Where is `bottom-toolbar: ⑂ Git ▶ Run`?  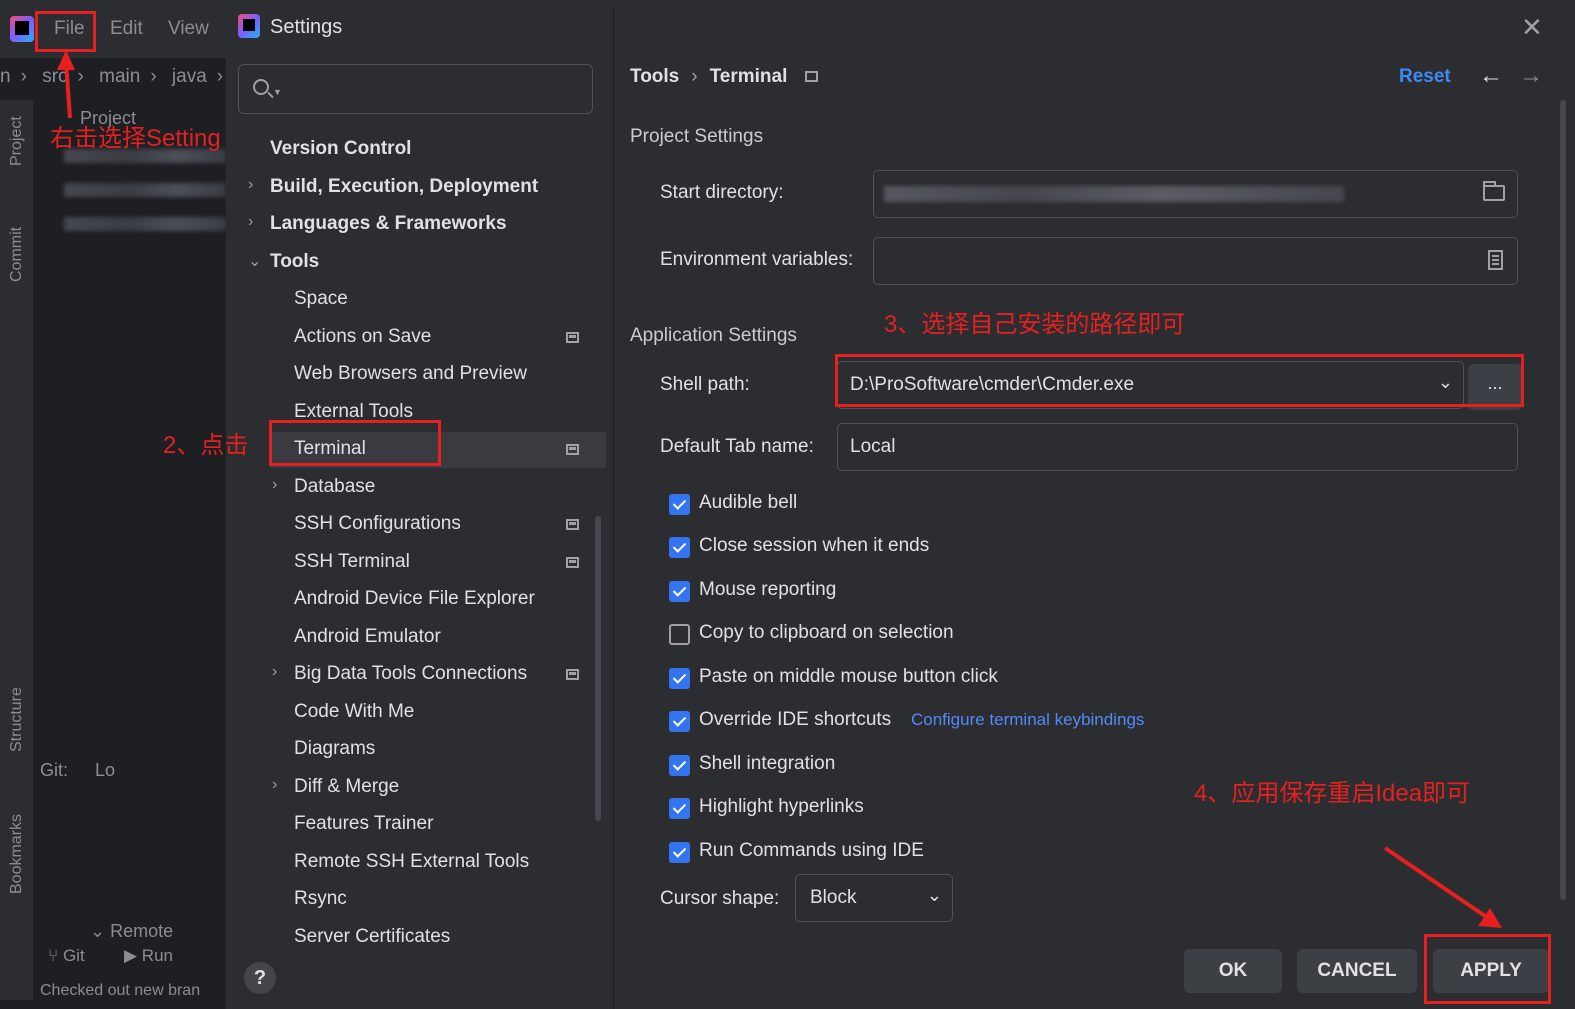
bottom-toolbar: ⑂ Git ▶ Run is located at coordinates (113, 955).